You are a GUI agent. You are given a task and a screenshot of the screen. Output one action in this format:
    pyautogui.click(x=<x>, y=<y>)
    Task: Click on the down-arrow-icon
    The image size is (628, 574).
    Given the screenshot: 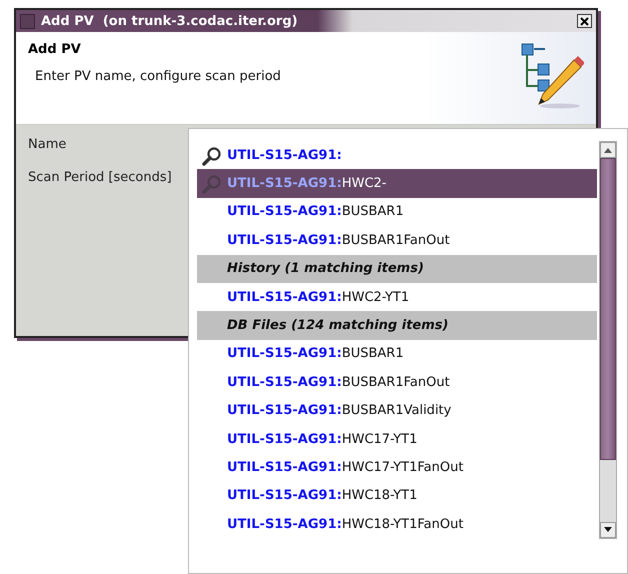 What is the action you would take?
    pyautogui.click(x=608, y=530)
    